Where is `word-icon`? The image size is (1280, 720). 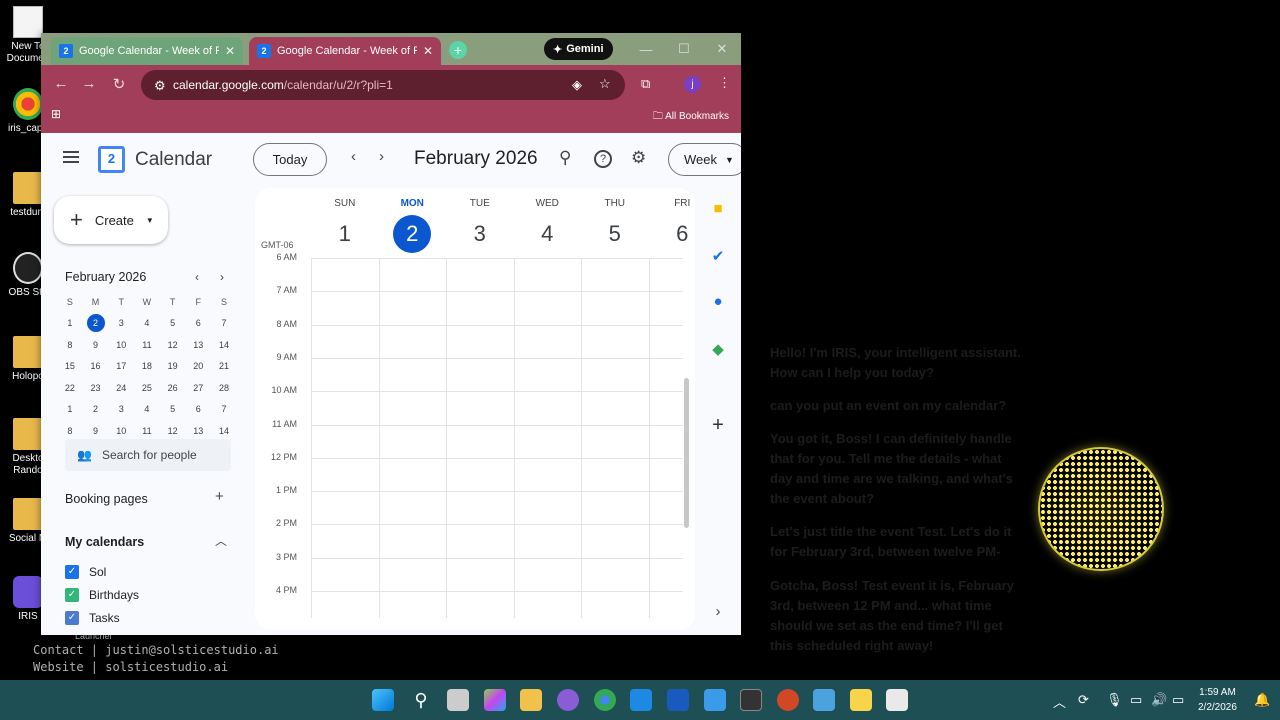
word-icon is located at coordinates (678, 700).